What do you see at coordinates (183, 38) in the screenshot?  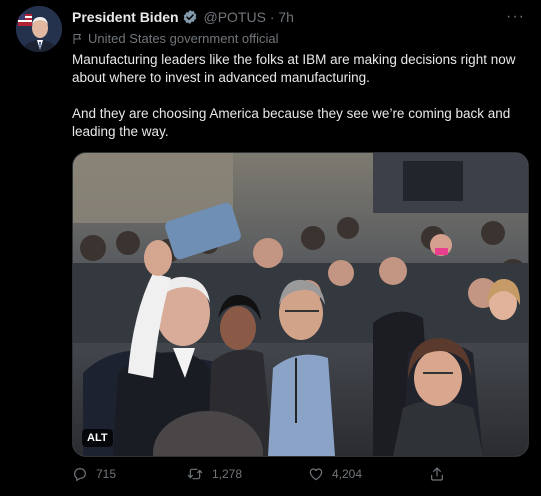 I see `account-label-text: United States government official` at bounding box center [183, 38].